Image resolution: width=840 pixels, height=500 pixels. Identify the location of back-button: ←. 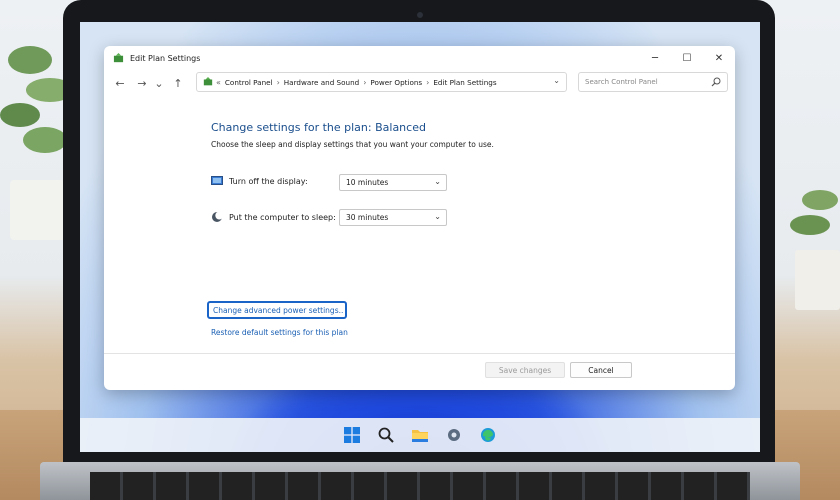
(120, 83).